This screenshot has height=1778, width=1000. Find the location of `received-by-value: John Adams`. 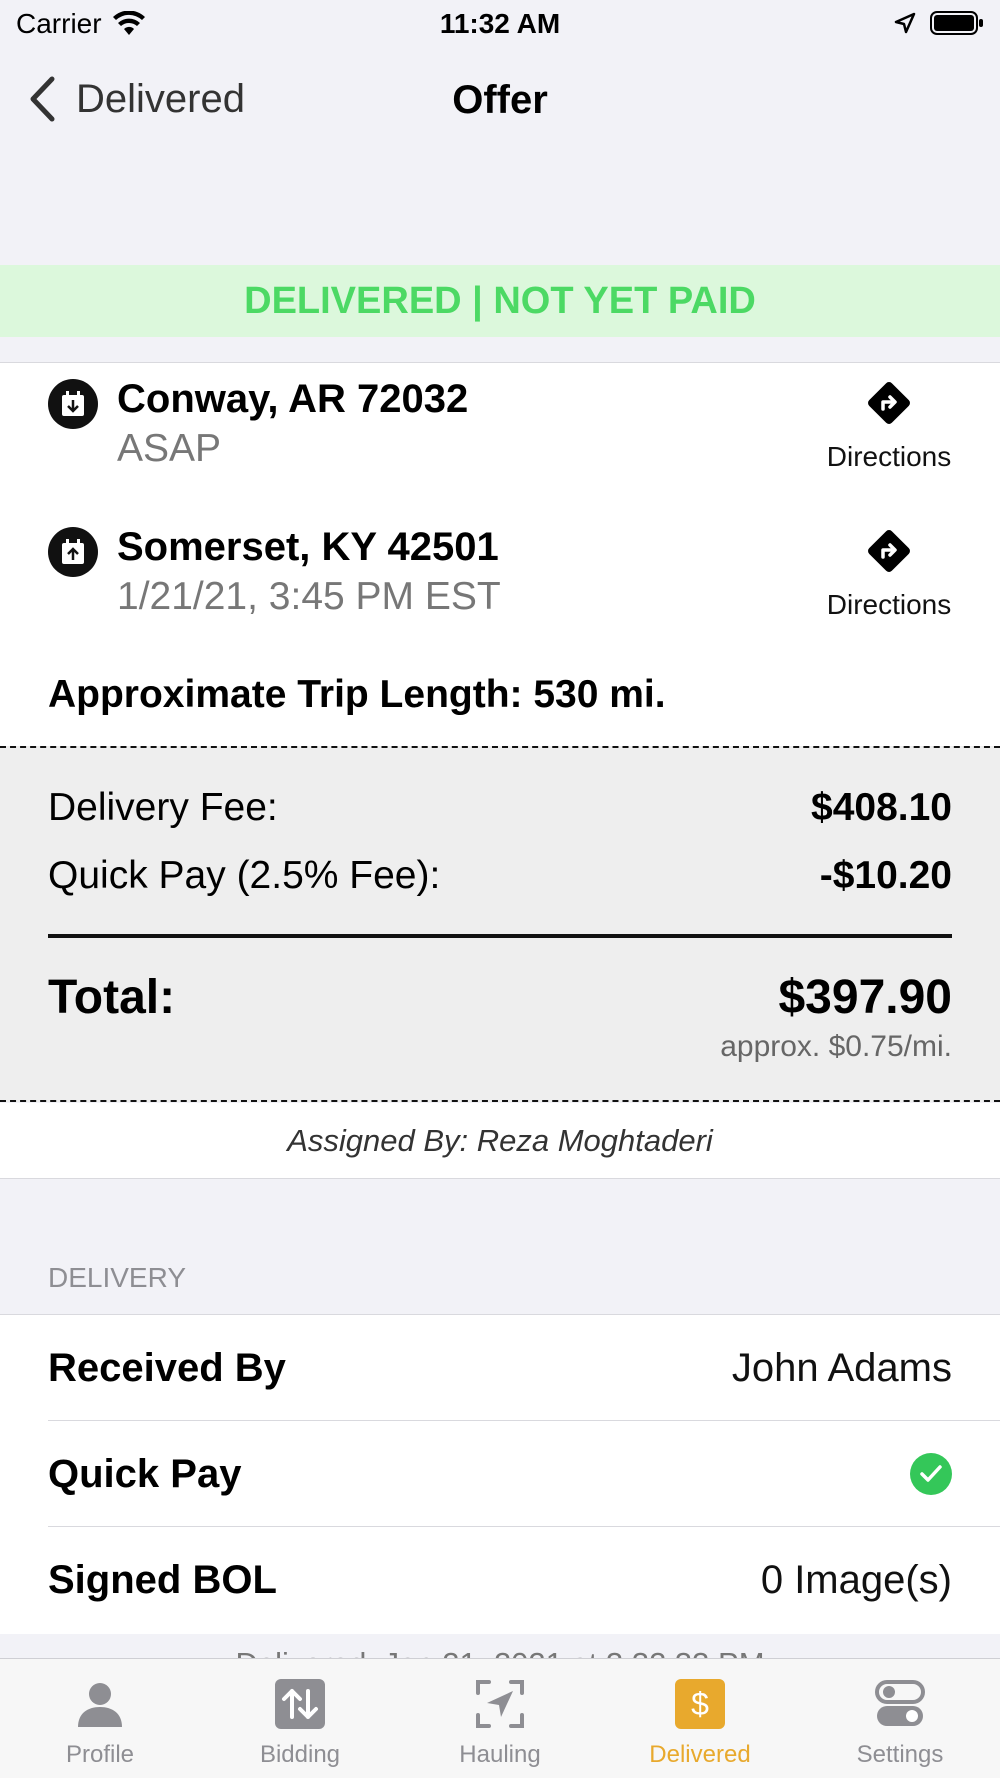

received-by-value: John Adams is located at coordinates (841, 1367).